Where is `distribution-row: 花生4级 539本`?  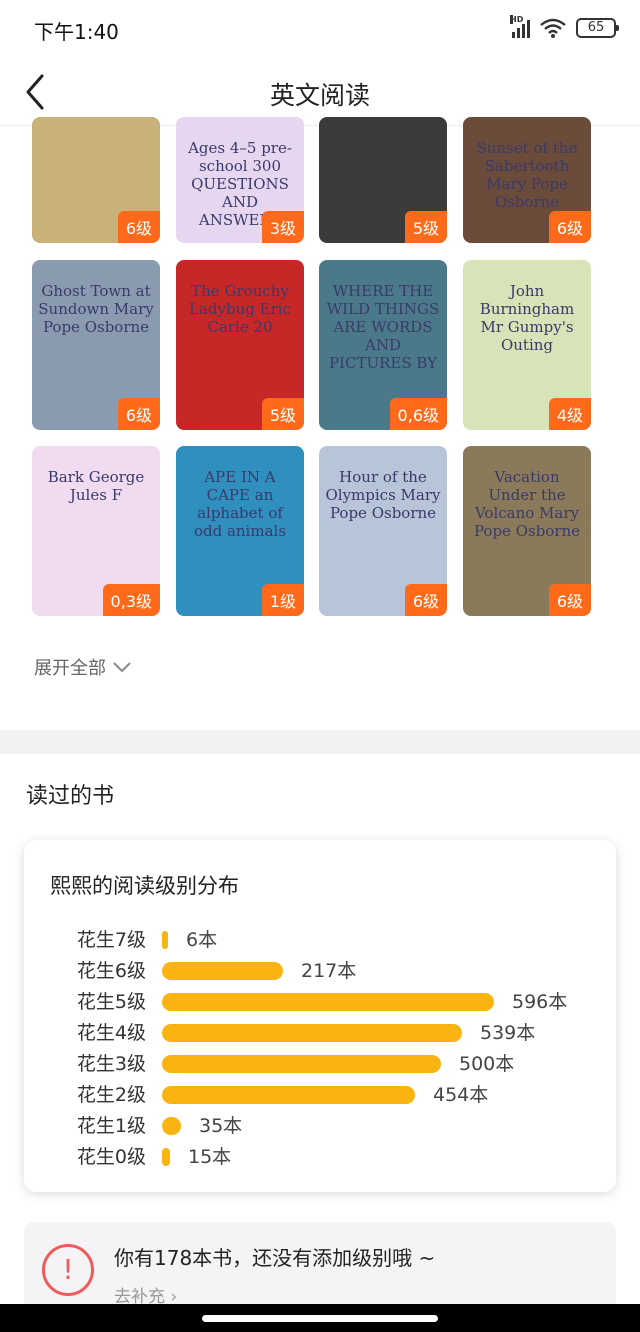
distribution-row: 花生4级 539本 is located at coordinates (320, 1034).